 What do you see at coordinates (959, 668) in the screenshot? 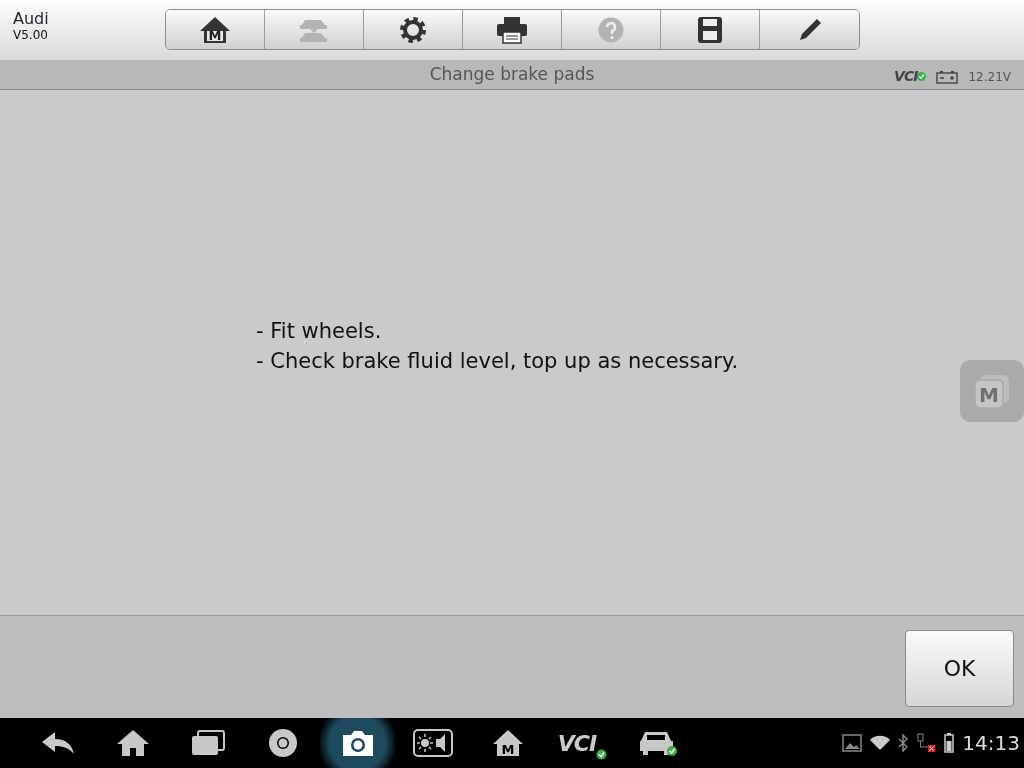
I see `ok-button: OK` at bounding box center [959, 668].